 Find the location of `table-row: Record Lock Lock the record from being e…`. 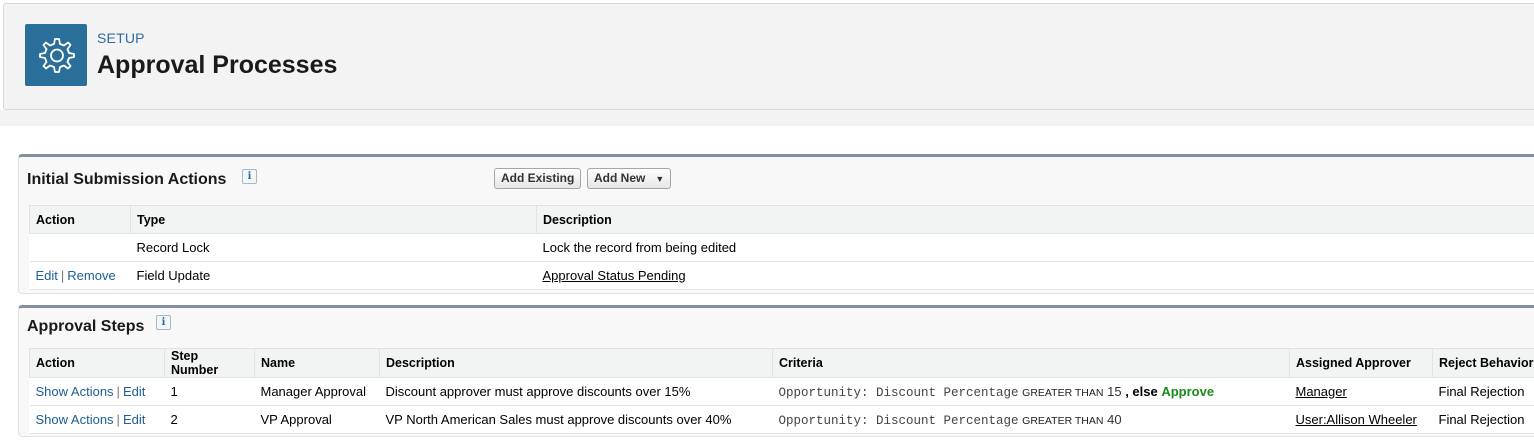

table-row: Record Lock Lock the record from being e… is located at coordinates (781, 247).